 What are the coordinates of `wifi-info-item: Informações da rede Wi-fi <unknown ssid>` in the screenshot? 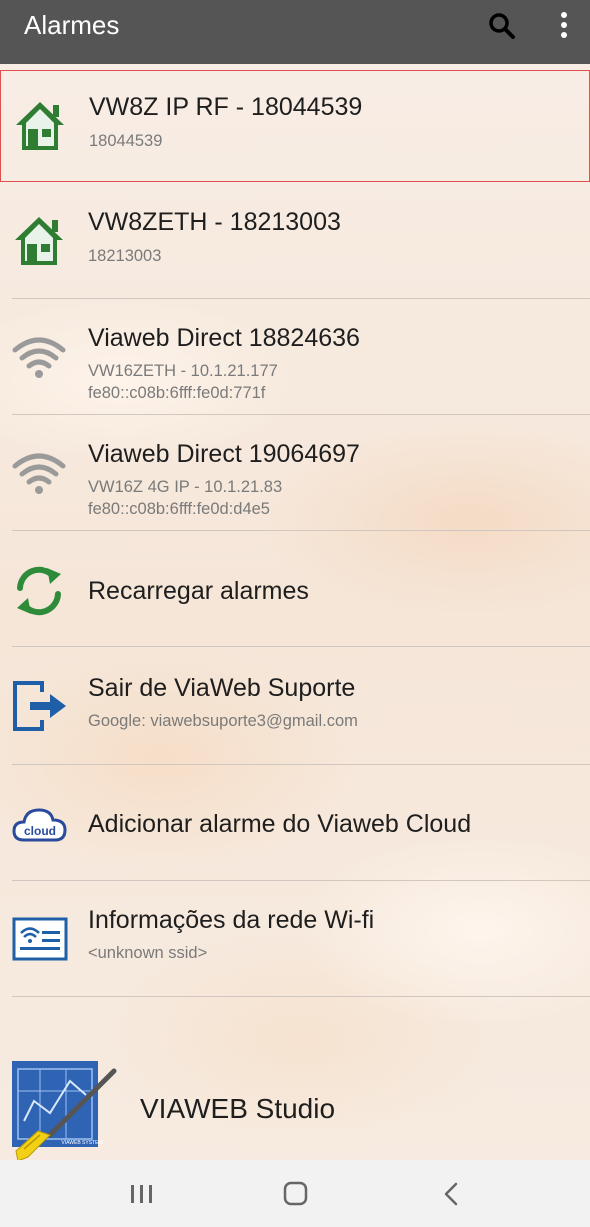 It's located at (295, 940).